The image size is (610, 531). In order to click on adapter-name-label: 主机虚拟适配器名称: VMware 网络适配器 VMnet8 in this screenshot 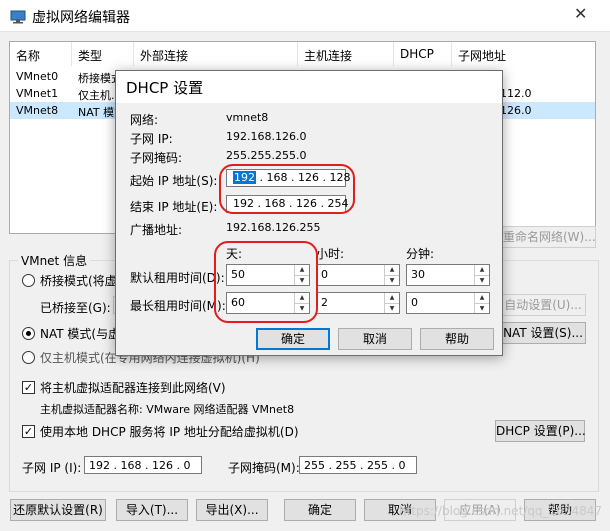, I will do `click(167, 409)`.